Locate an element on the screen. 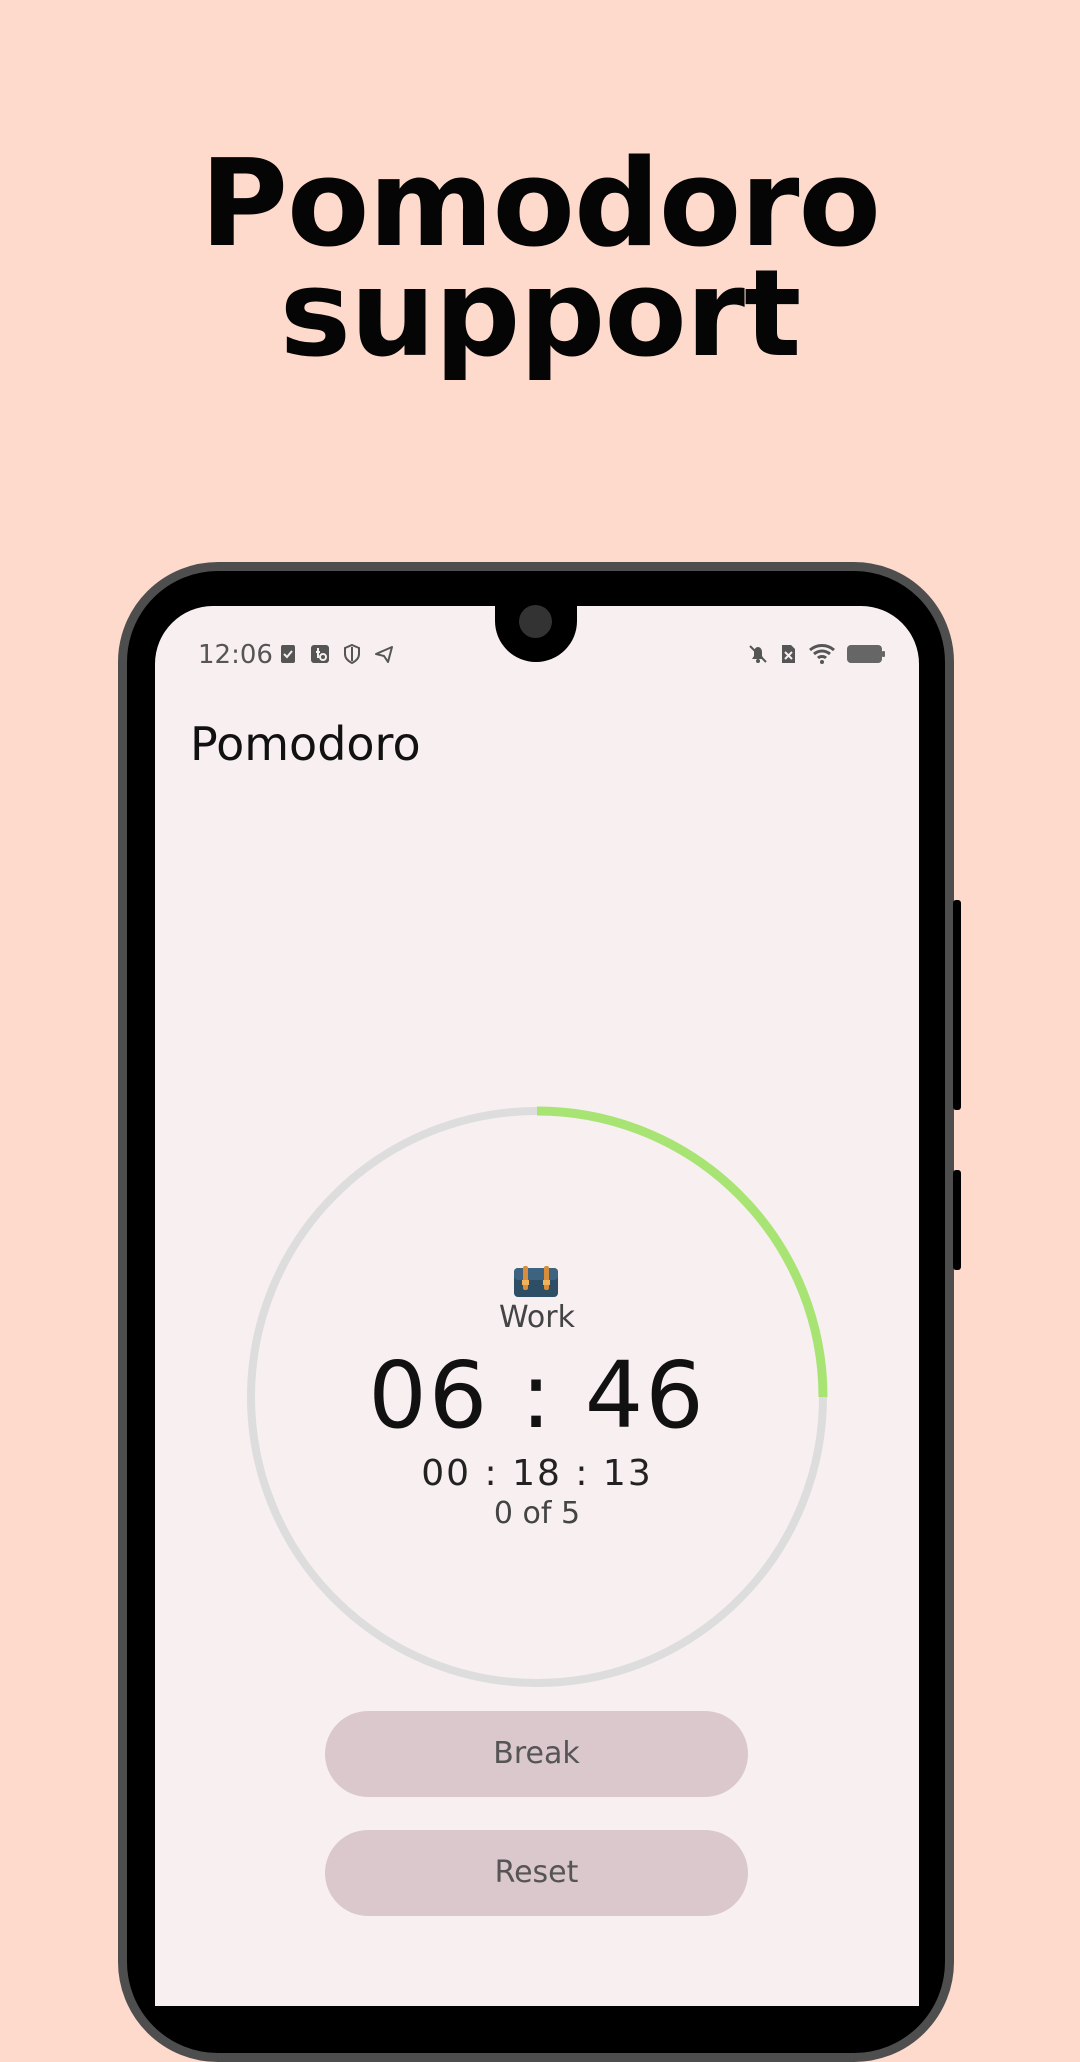  break-button: Break is located at coordinates (536, 1754).